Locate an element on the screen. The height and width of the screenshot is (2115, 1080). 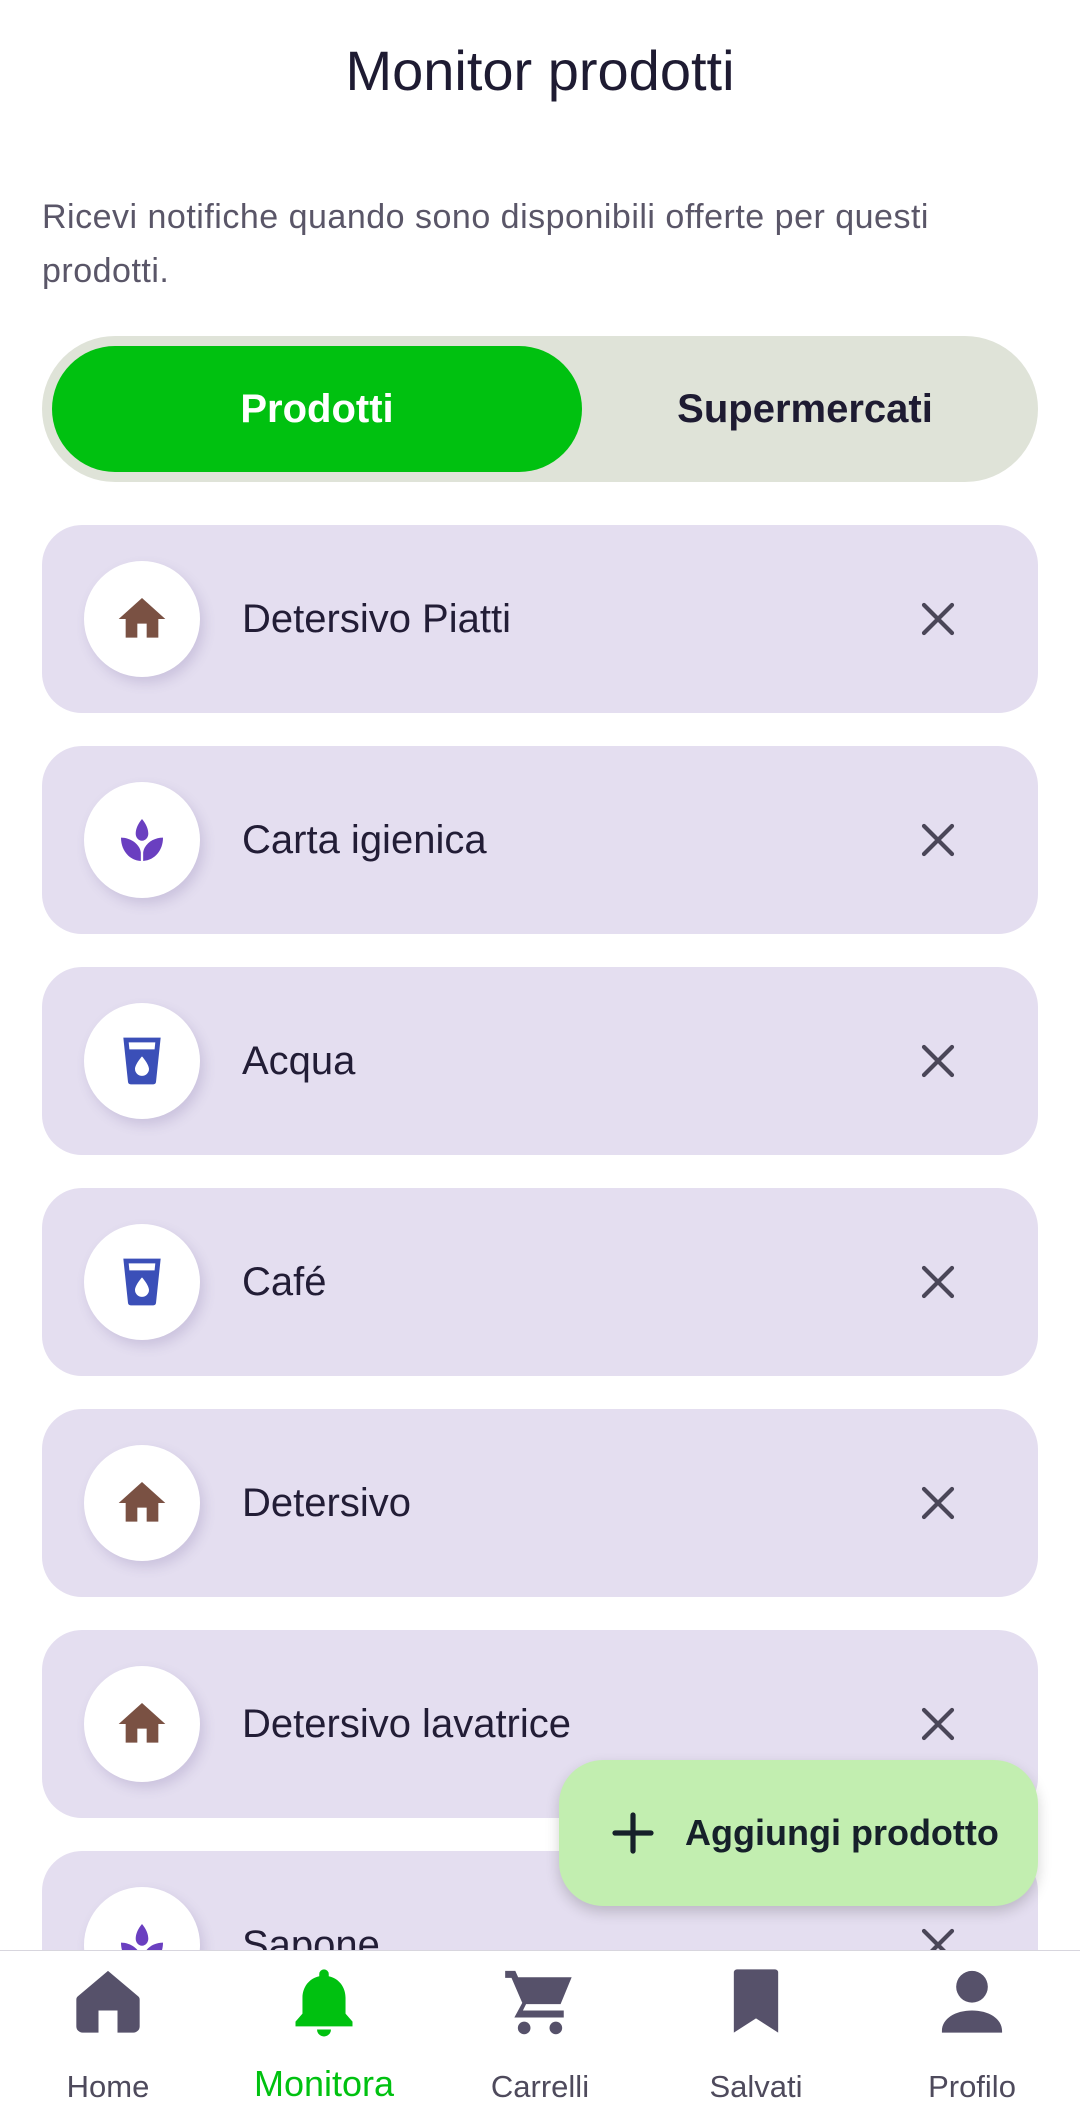
segment-products: Prodotti is located at coordinates (317, 409).